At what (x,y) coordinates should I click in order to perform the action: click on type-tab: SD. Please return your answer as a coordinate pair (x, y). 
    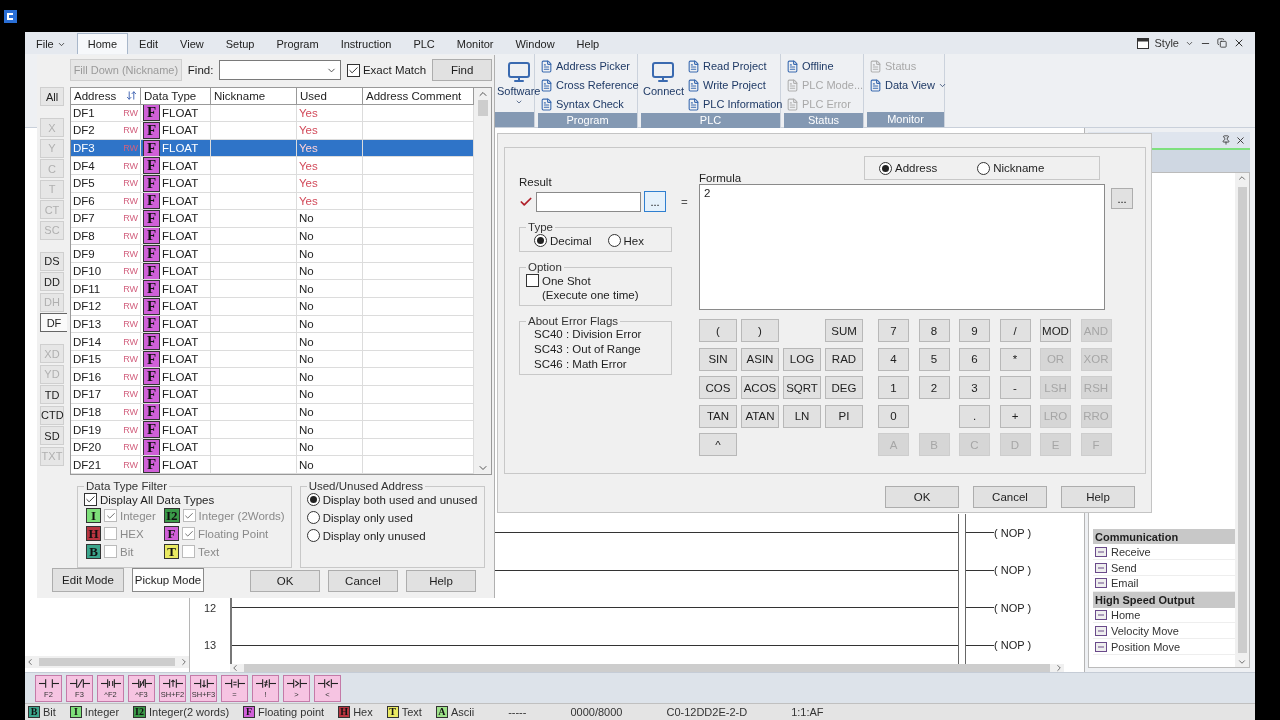
    Looking at the image, I should click on (52, 435).